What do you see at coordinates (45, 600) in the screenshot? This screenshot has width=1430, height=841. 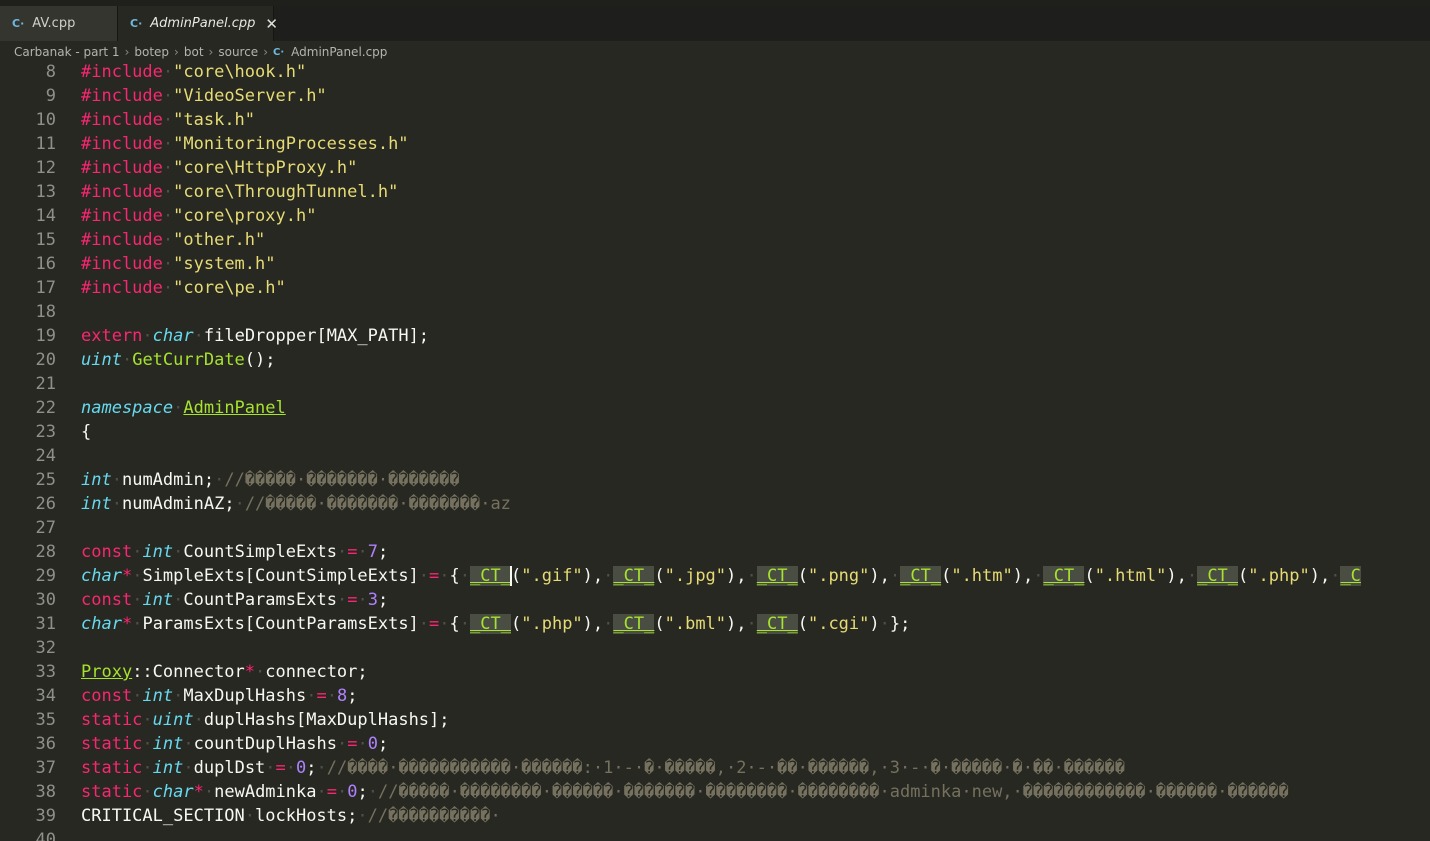 I see `line-number: 30` at bounding box center [45, 600].